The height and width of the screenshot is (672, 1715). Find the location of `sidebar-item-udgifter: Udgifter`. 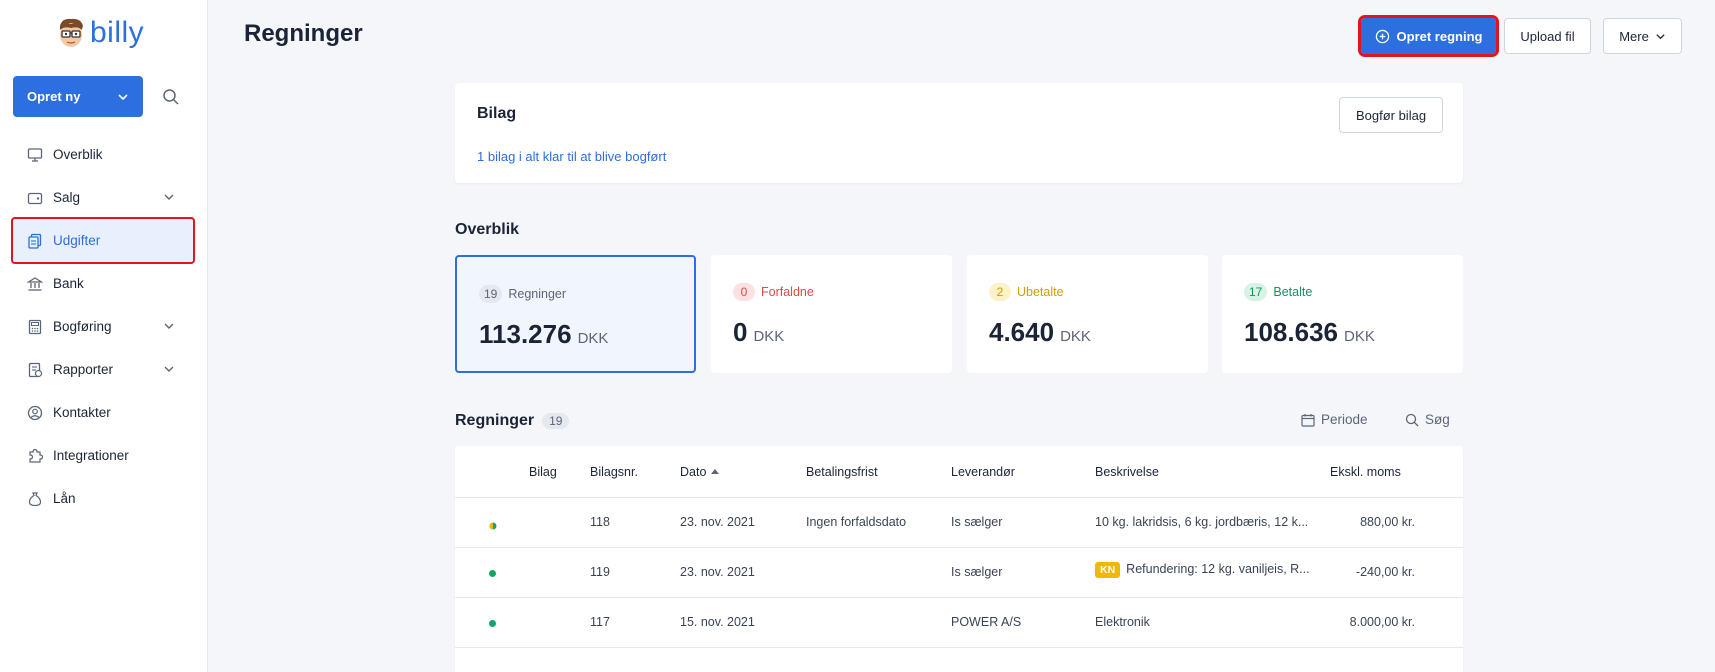

sidebar-item-udgifter: Udgifter is located at coordinates (103, 240).